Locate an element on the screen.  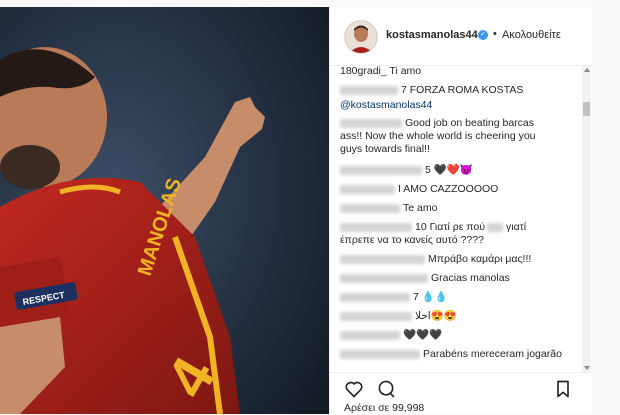
comment-text-blurred is located at coordinates (494, 227).